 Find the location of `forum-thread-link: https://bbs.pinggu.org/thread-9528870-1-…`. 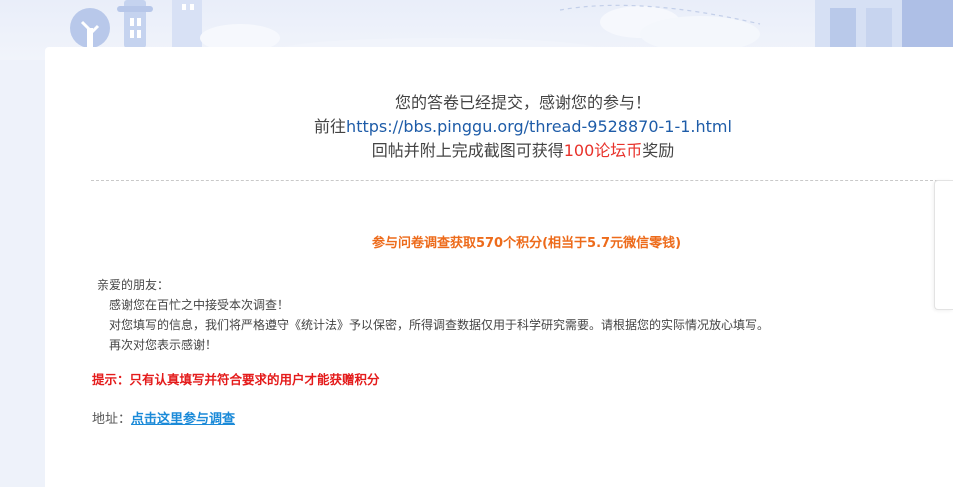

forum-thread-link: https://bbs.pinggu.org/thread-9528870-1-… is located at coordinates (539, 126).